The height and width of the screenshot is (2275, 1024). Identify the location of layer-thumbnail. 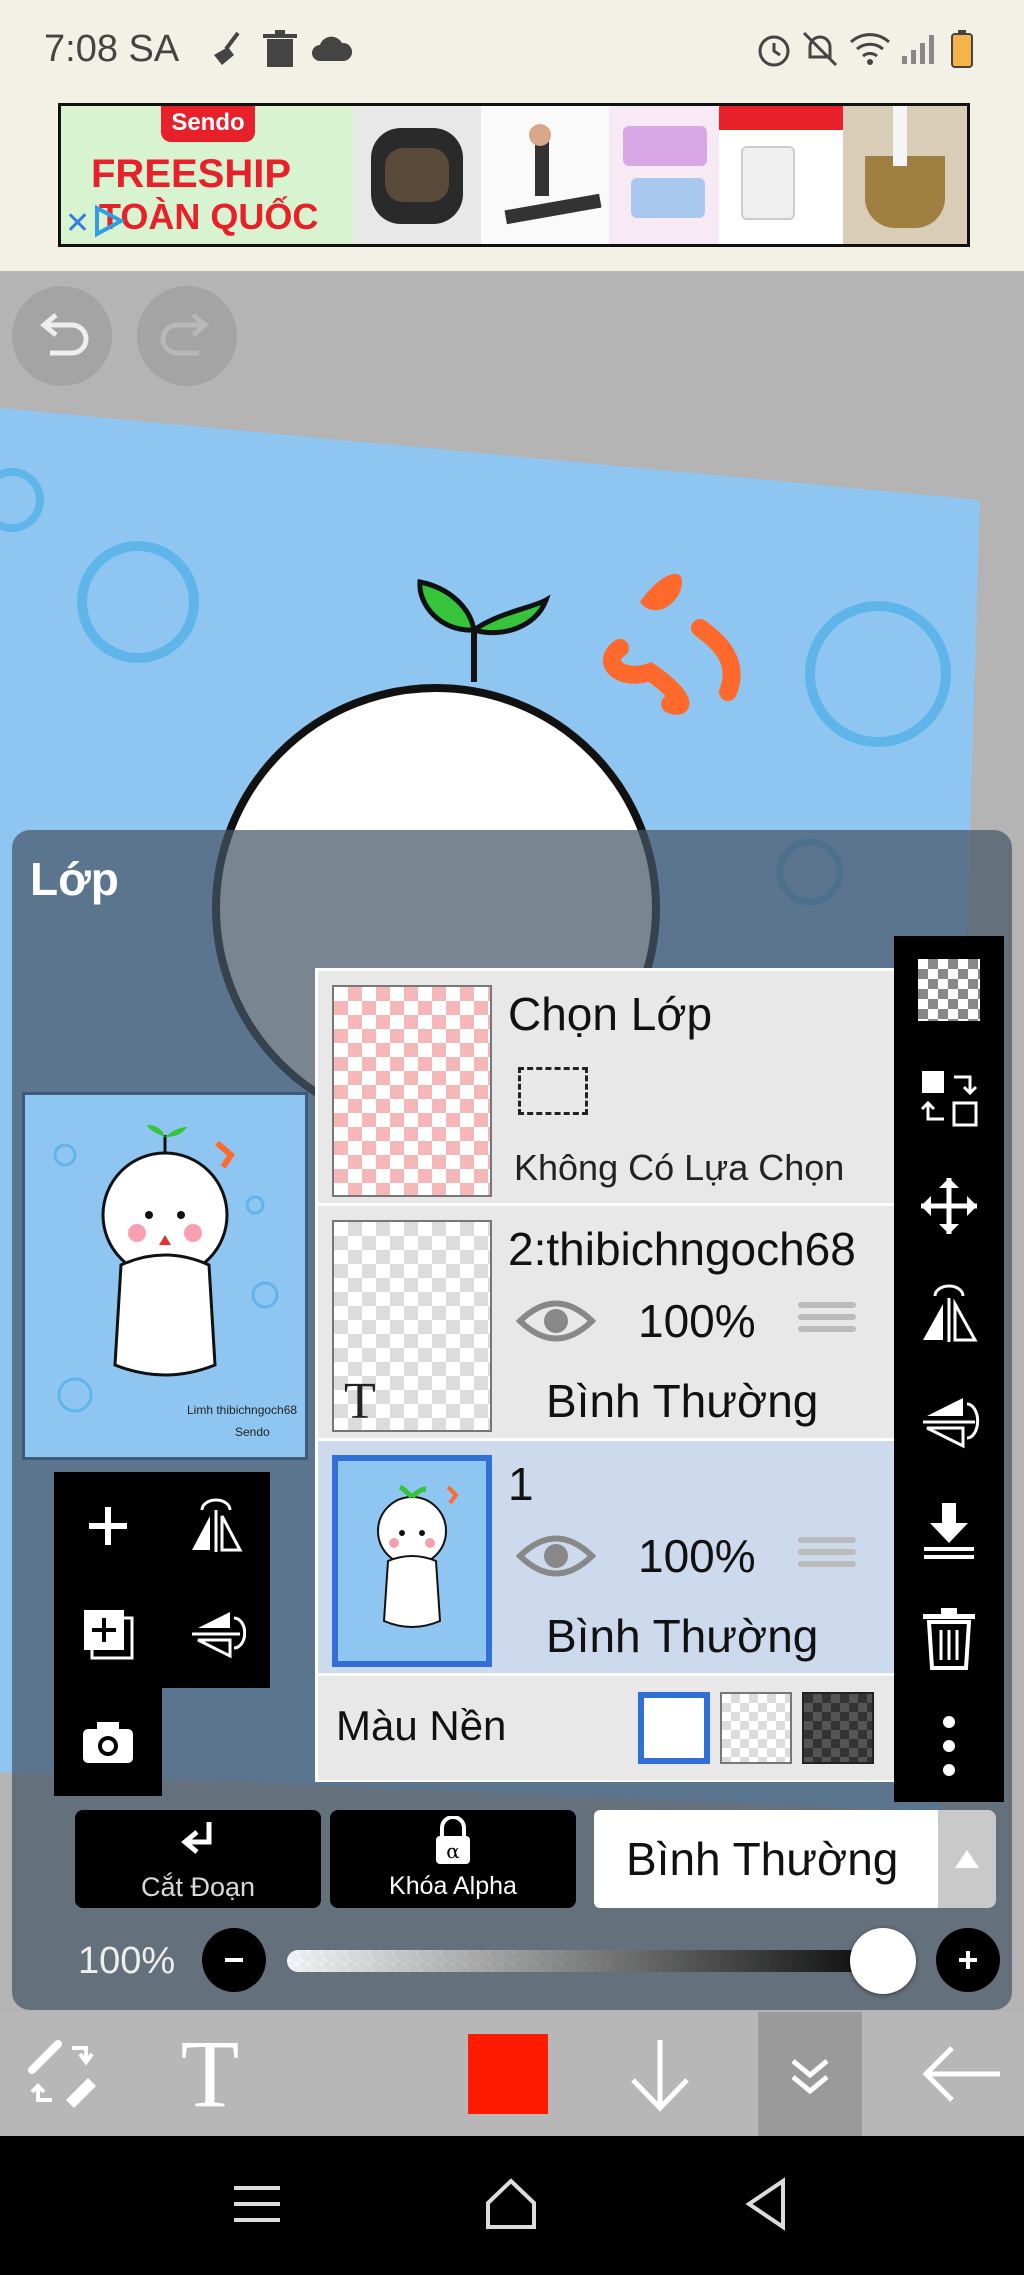
(412, 1561).